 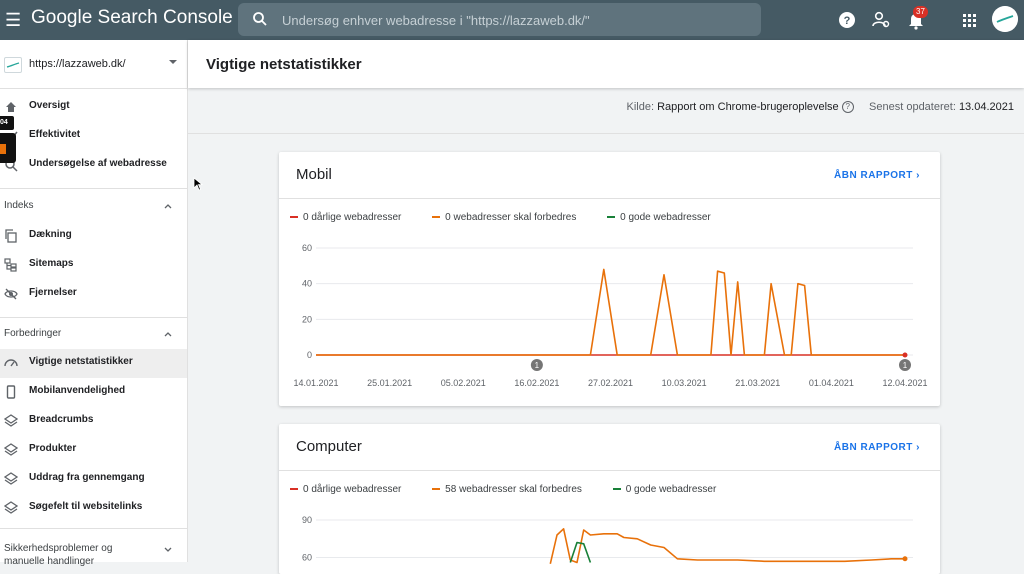 What do you see at coordinates (93, 479) in the screenshot?
I see `sidebar-item-snippets: Uddrag fra gennemgang` at bounding box center [93, 479].